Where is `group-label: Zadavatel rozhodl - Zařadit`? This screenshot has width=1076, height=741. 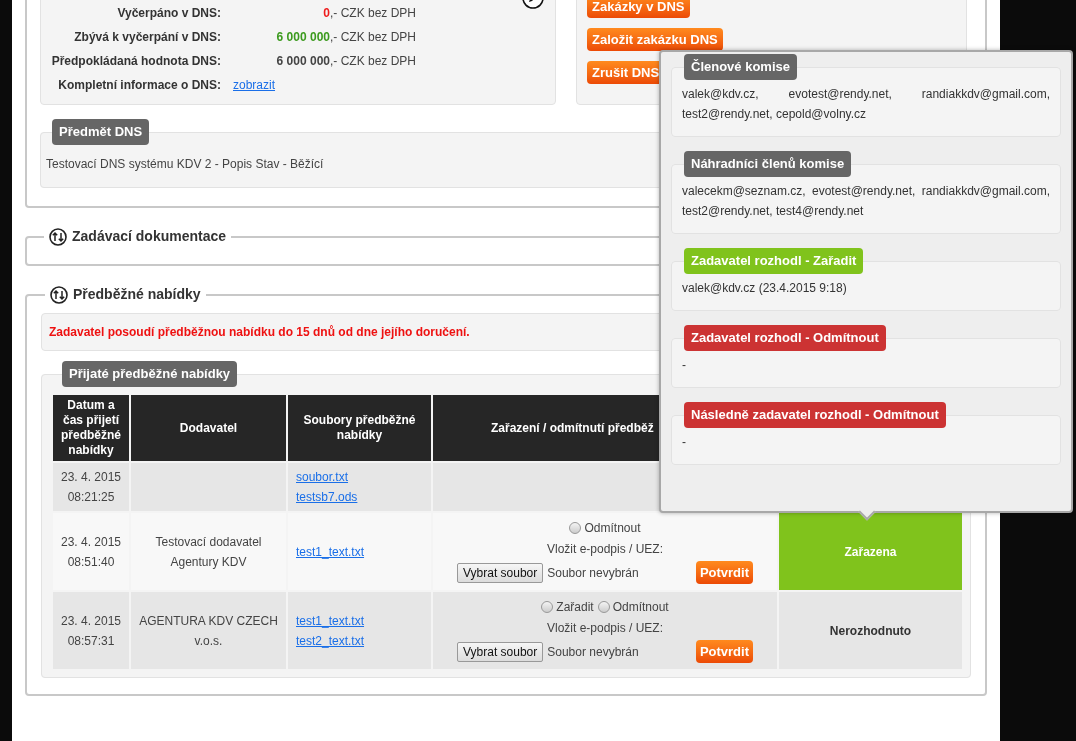 group-label: Zadavatel rozhodl - Zařadit is located at coordinates (774, 261).